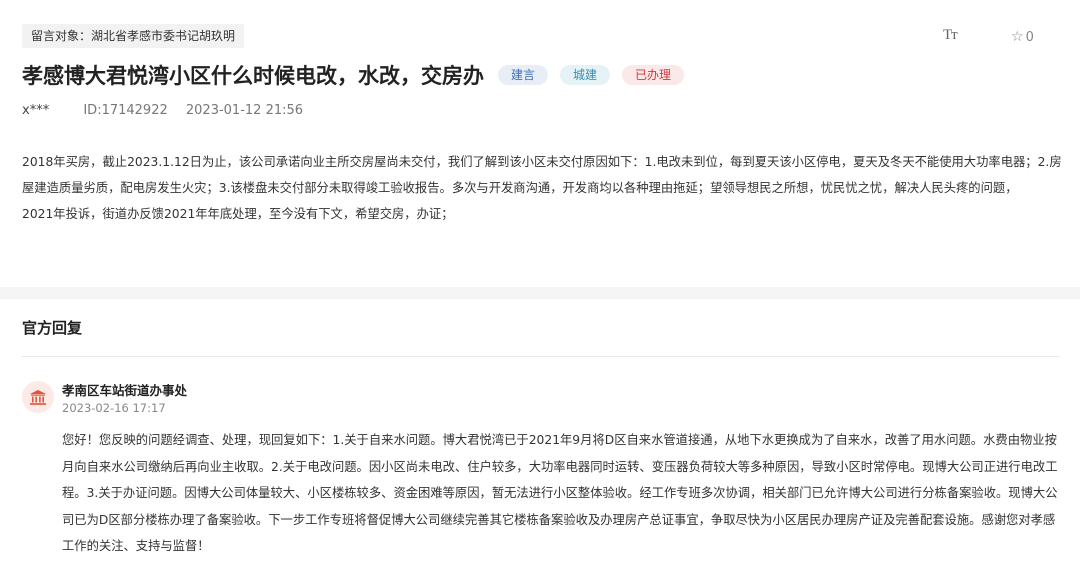 The height and width of the screenshot is (578, 1080). Describe the element at coordinates (114, 408) in the screenshot. I see `reply-datetime: 2023-02-16 17:17` at that location.